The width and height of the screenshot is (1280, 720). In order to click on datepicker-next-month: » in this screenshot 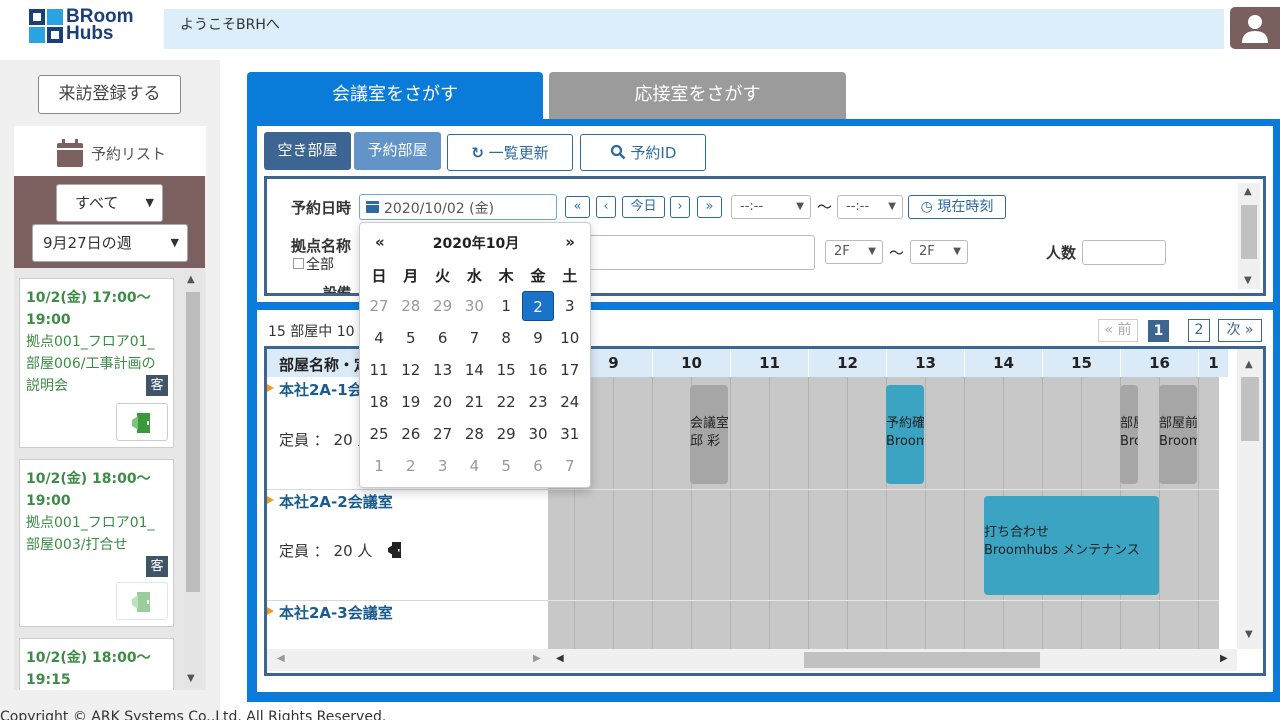, I will do `click(570, 242)`.